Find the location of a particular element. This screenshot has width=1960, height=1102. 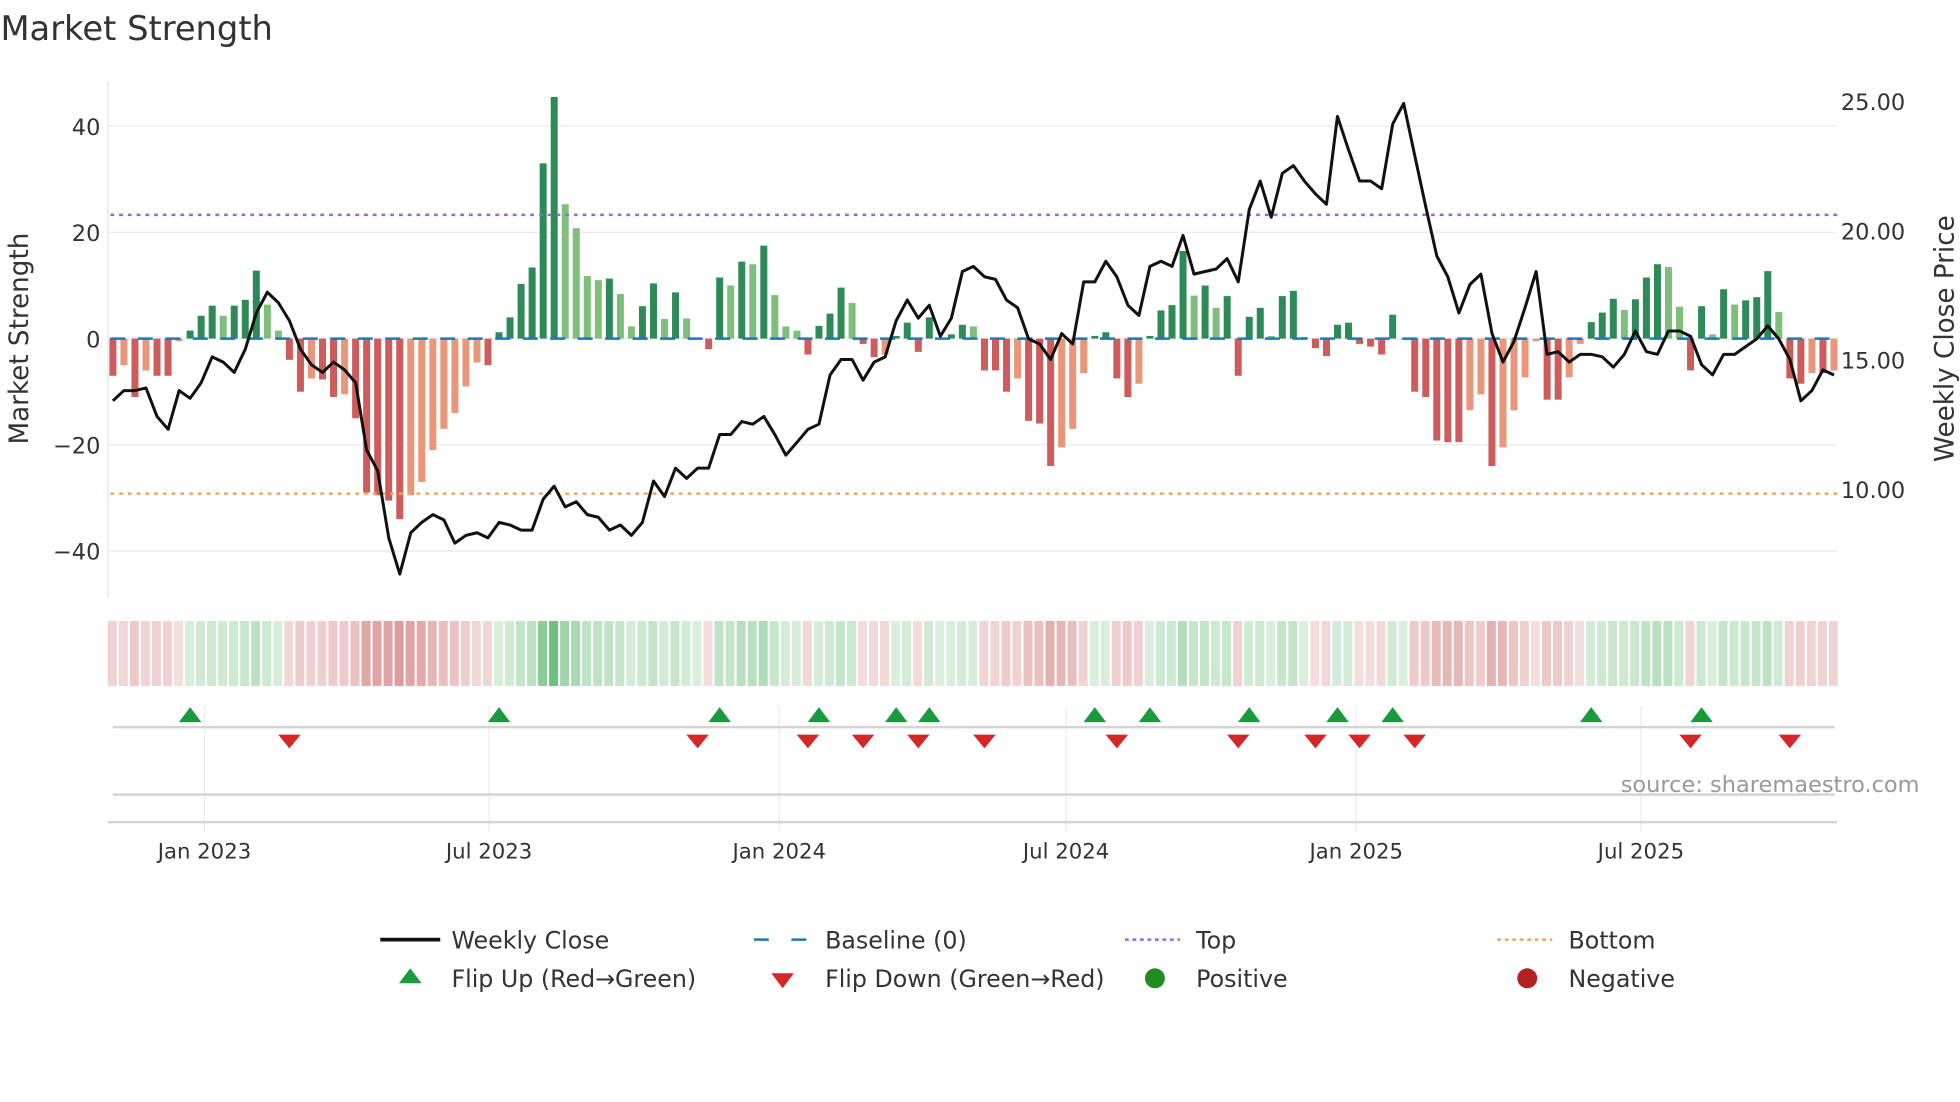

legend-label: Weekly Close is located at coordinates (530, 940).